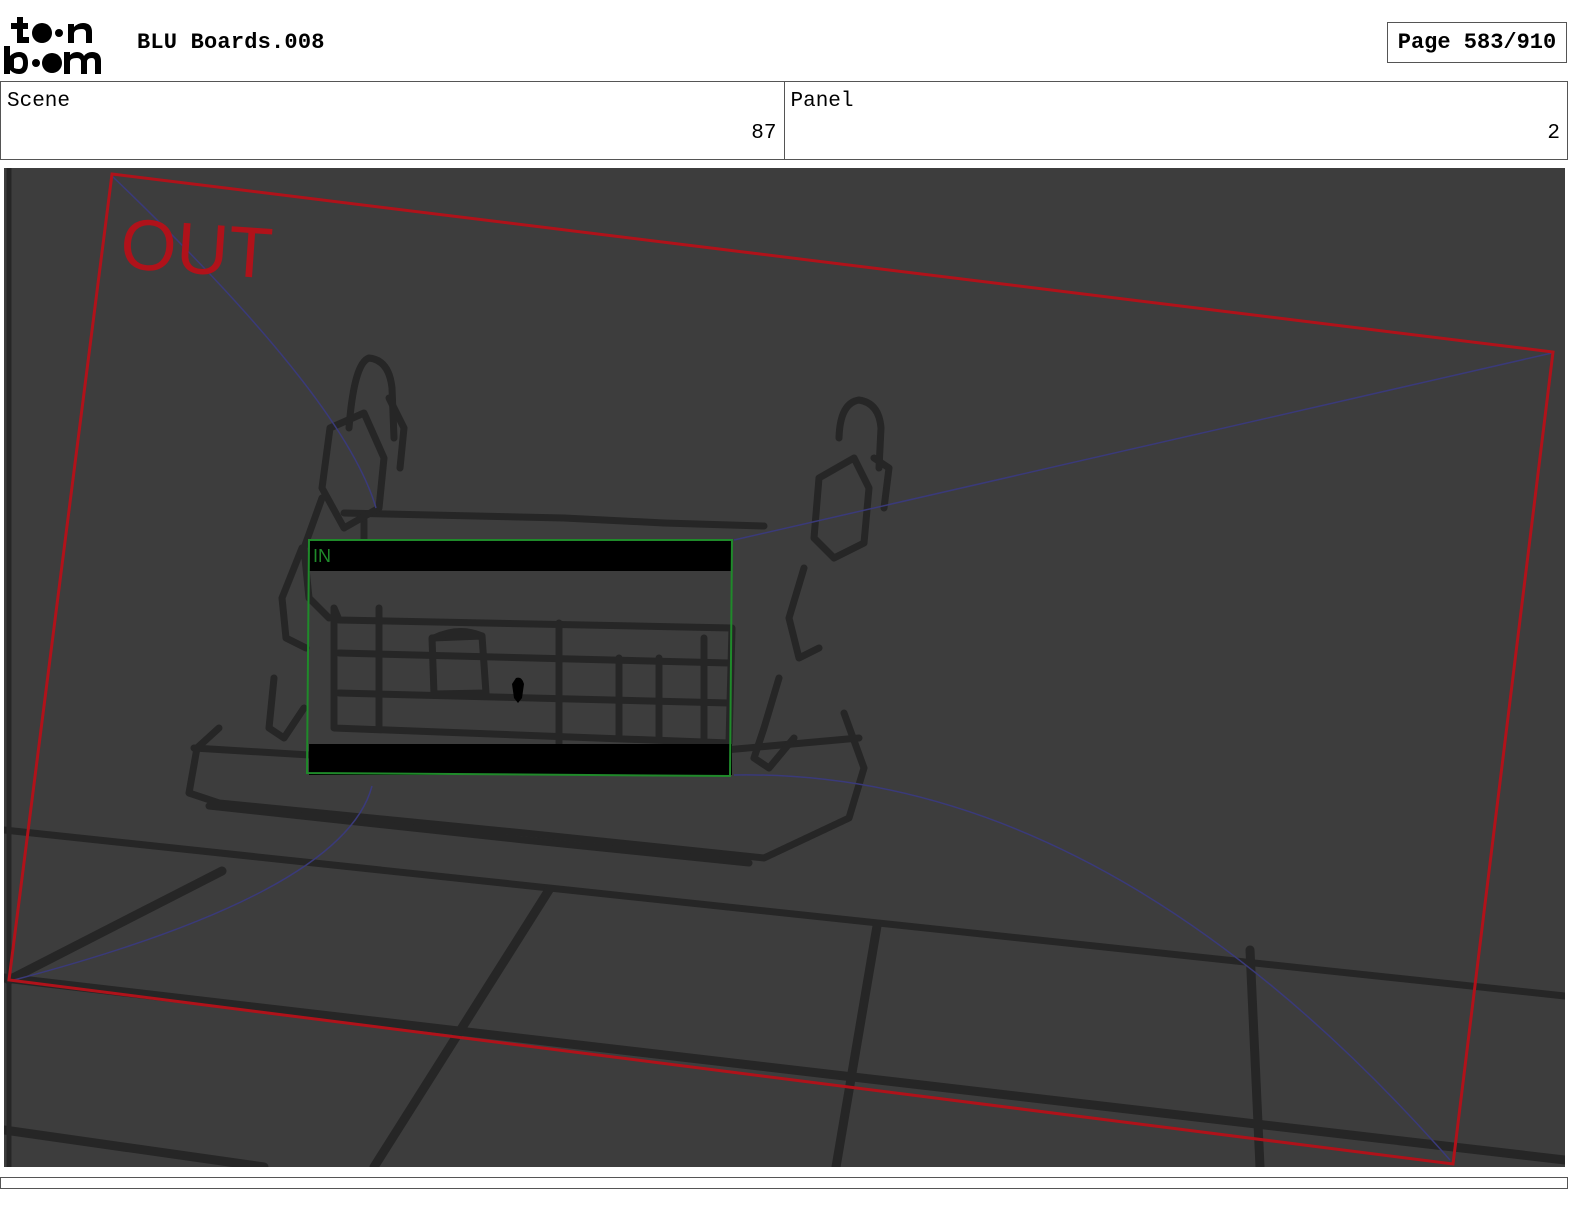 This screenshot has width=1584, height=1224. Describe the element at coordinates (1477, 42) in the screenshot. I see `page-counter: Page 583/910` at that location.